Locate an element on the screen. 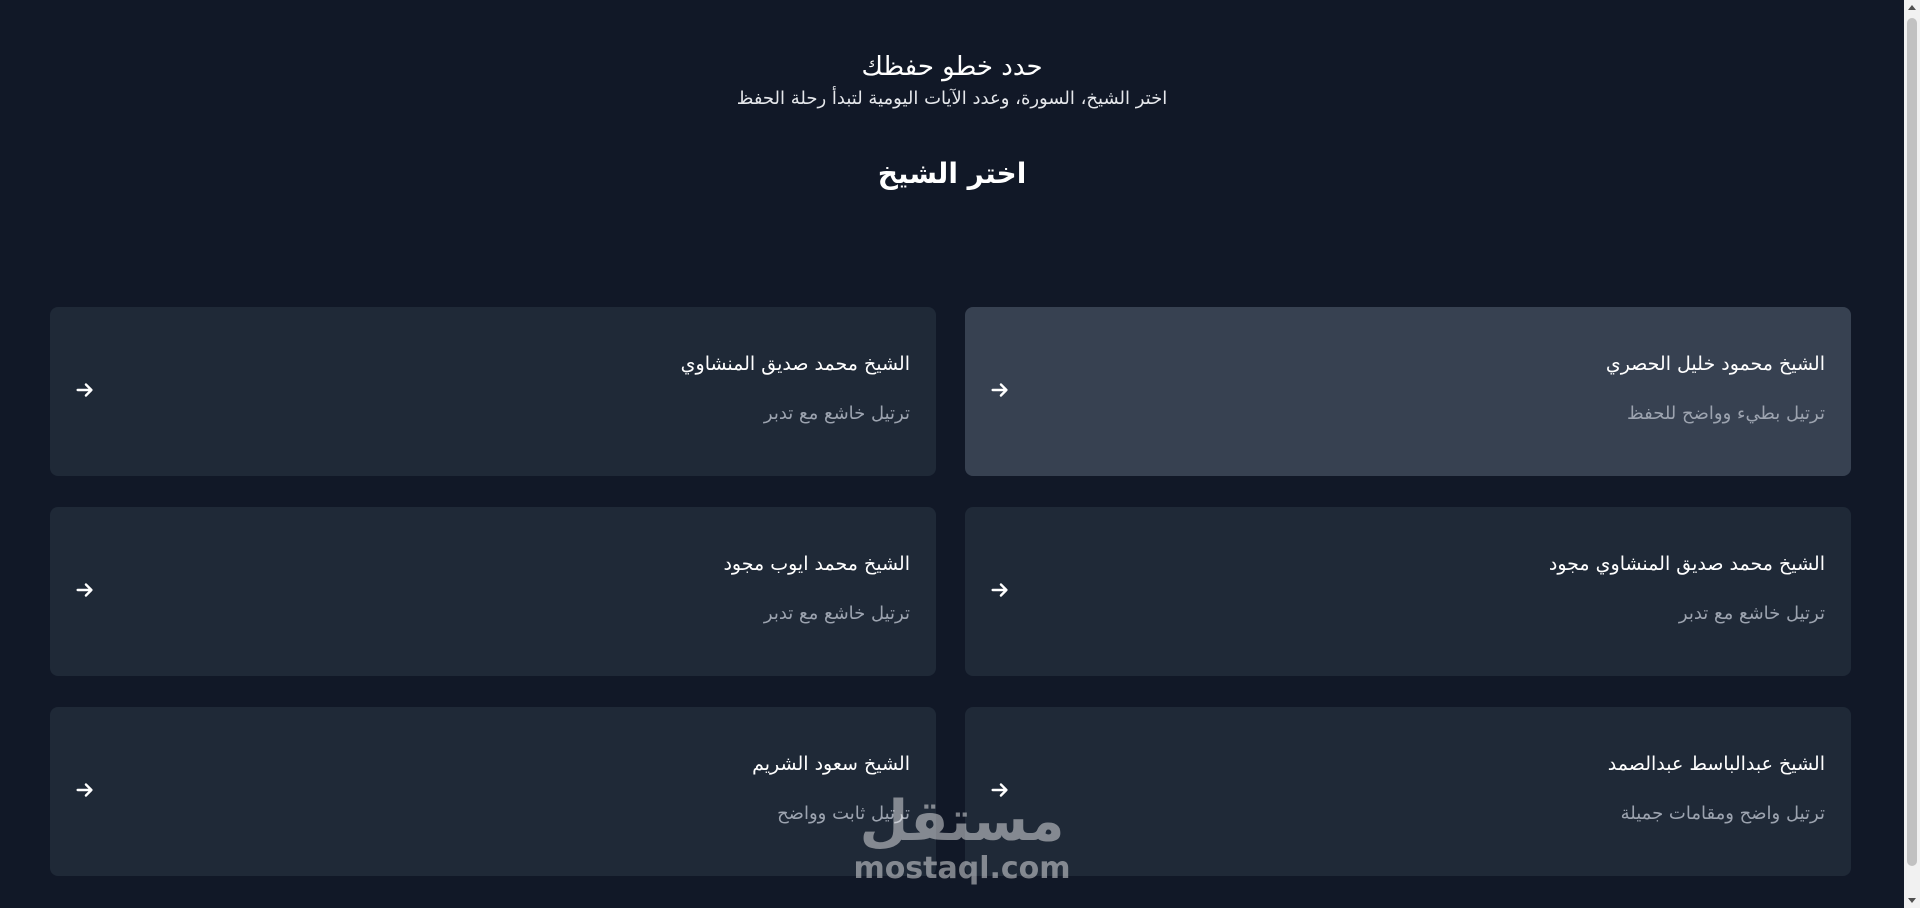 This screenshot has height=908, width=1920. sheikh-description: ترتيل واضح ومقامات جميلة is located at coordinates (1722, 813).